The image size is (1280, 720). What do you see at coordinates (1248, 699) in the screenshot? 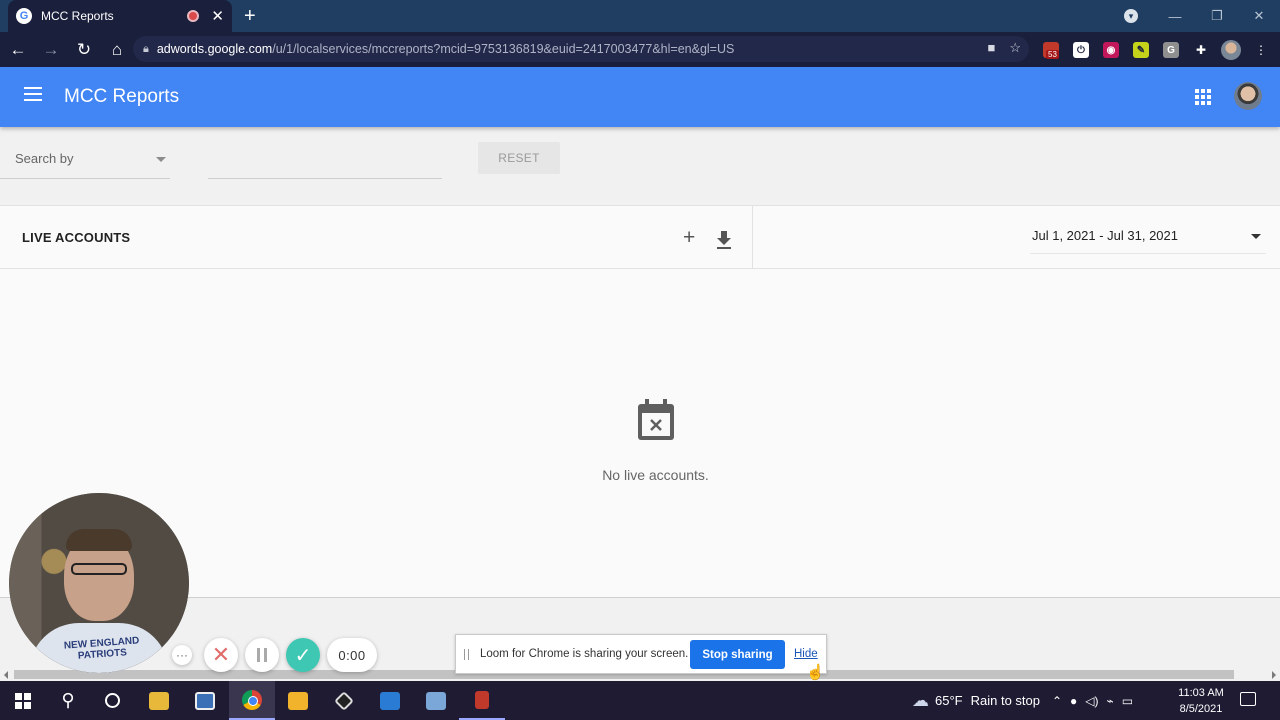
I see `notifications-icon` at bounding box center [1248, 699].